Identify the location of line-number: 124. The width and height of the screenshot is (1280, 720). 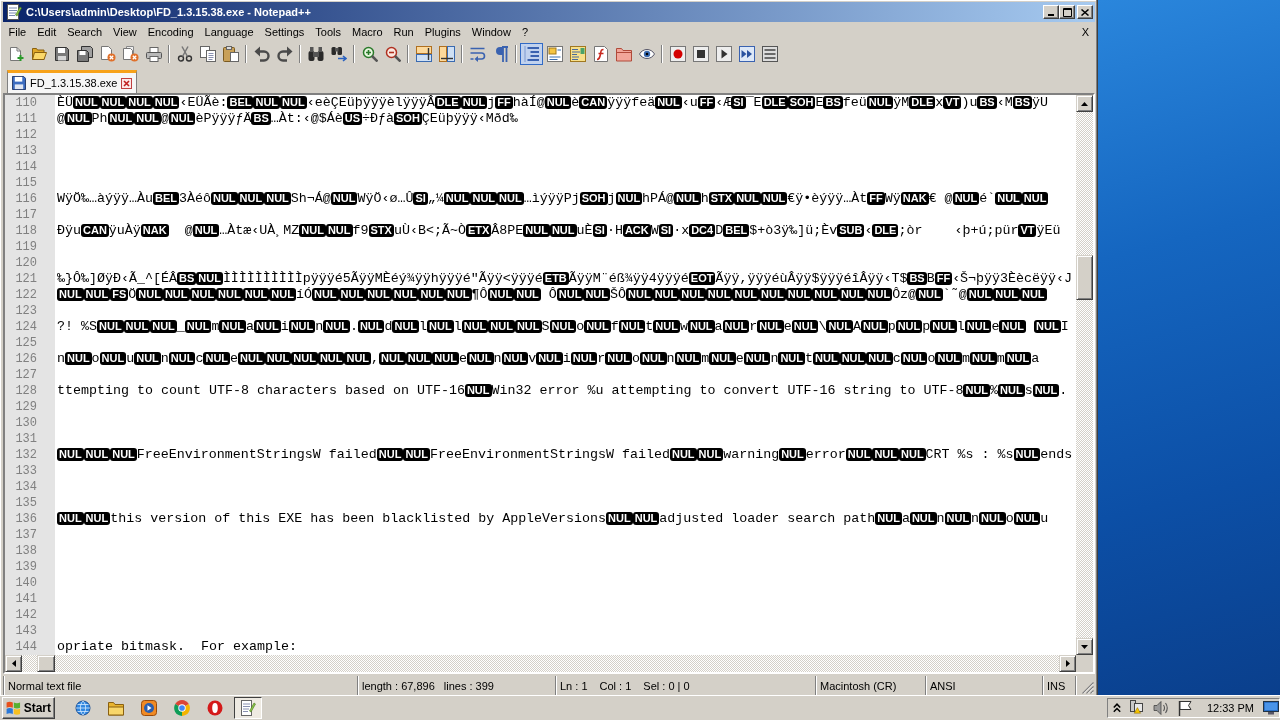
(30, 327).